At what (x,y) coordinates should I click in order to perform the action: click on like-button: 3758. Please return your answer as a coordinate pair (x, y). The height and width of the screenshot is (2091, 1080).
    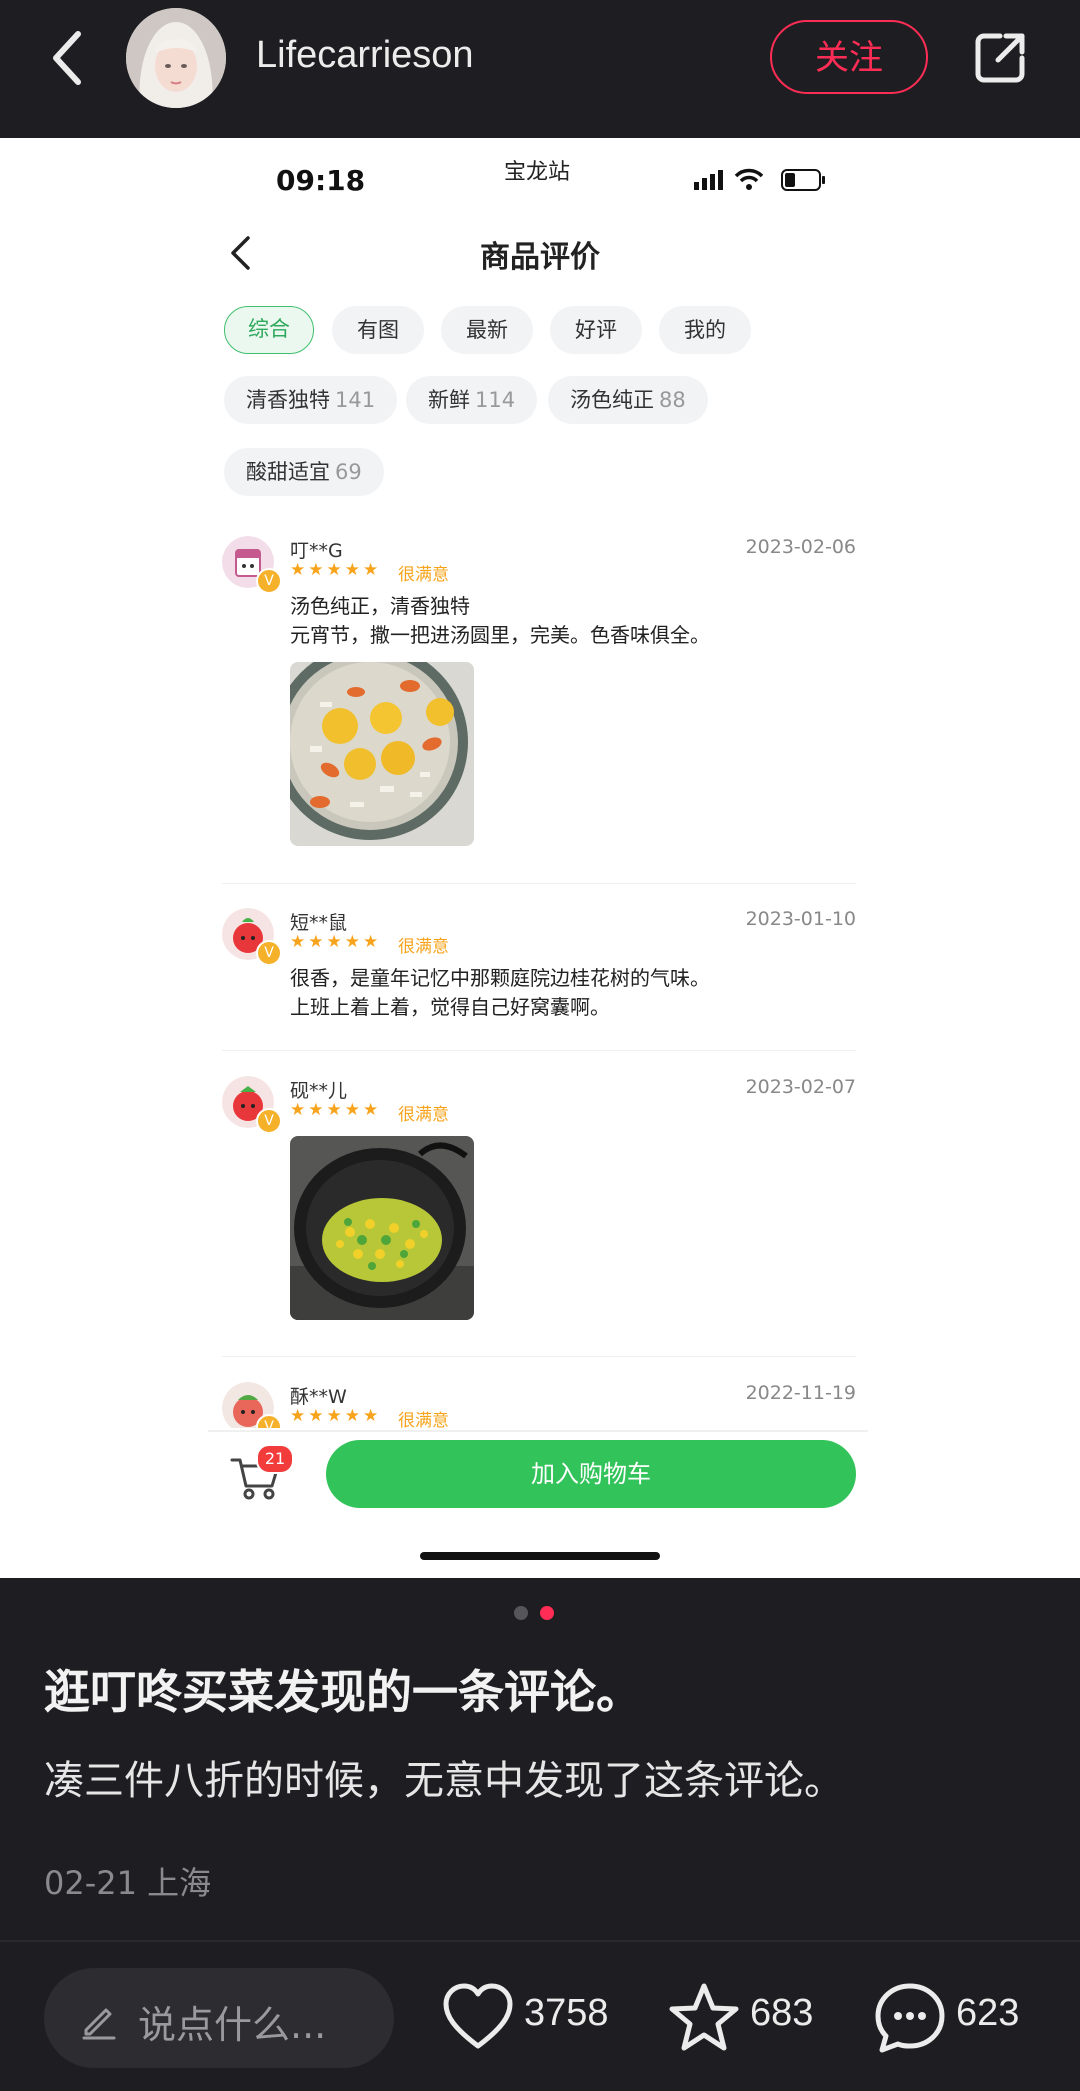
    Looking at the image, I should click on (535, 2018).